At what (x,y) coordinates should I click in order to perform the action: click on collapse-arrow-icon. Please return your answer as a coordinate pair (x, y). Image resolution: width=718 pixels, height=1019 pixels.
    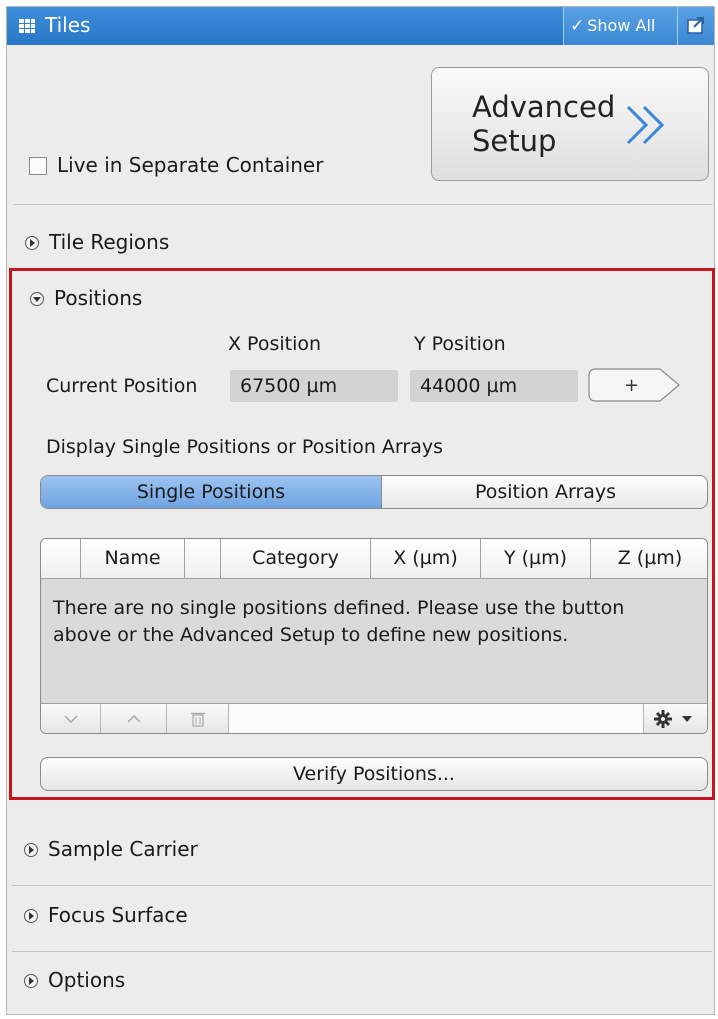
    Looking at the image, I should click on (37, 299).